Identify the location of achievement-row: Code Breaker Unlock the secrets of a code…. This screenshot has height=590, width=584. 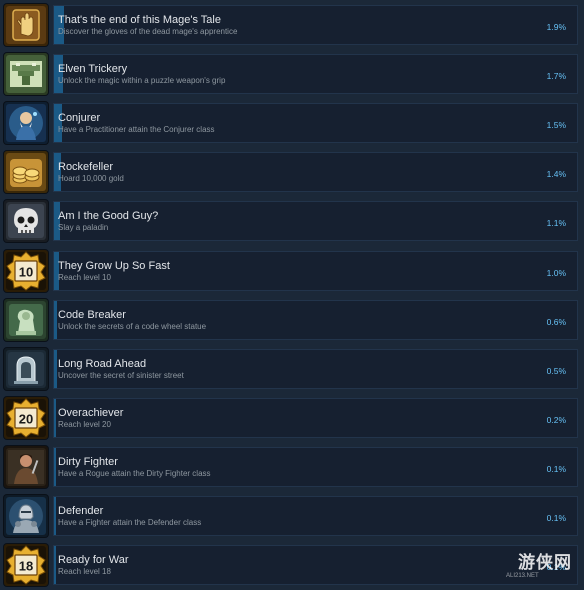
(292, 319).